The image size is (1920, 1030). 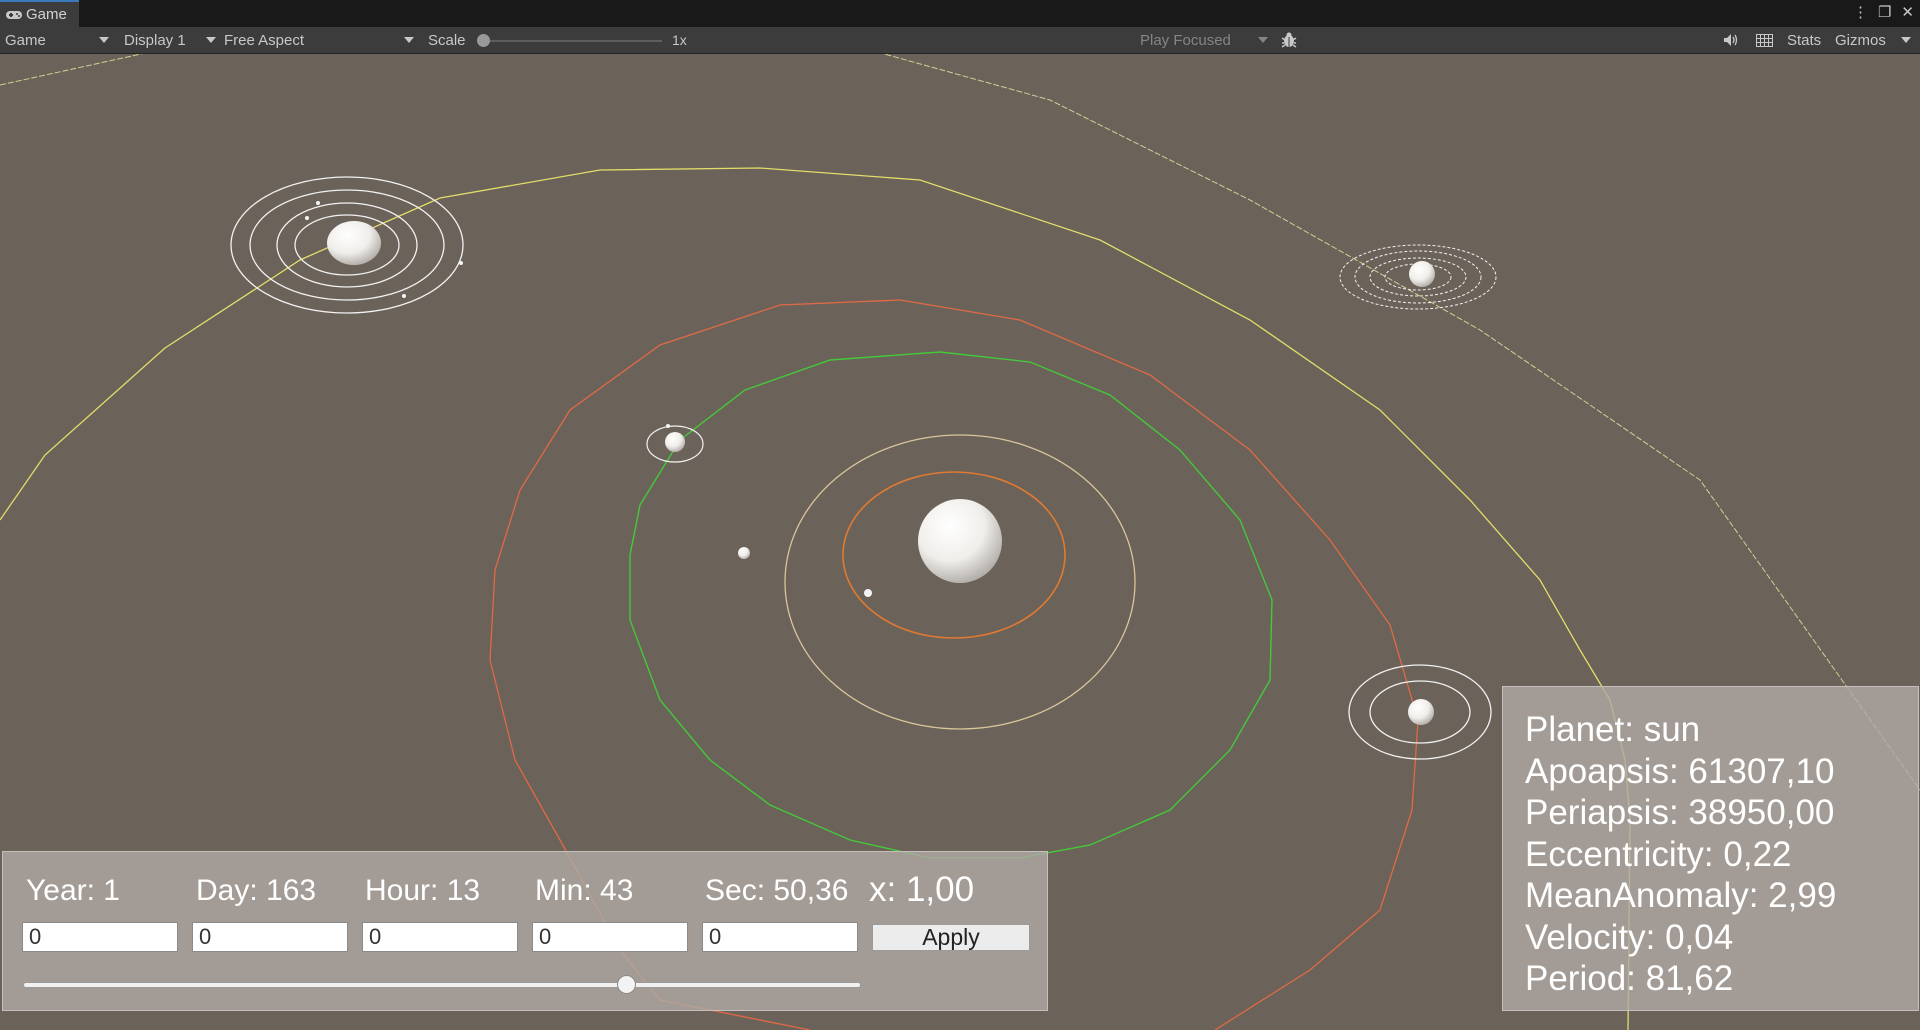 I want to click on planet-inner, so click(x=868, y=593).